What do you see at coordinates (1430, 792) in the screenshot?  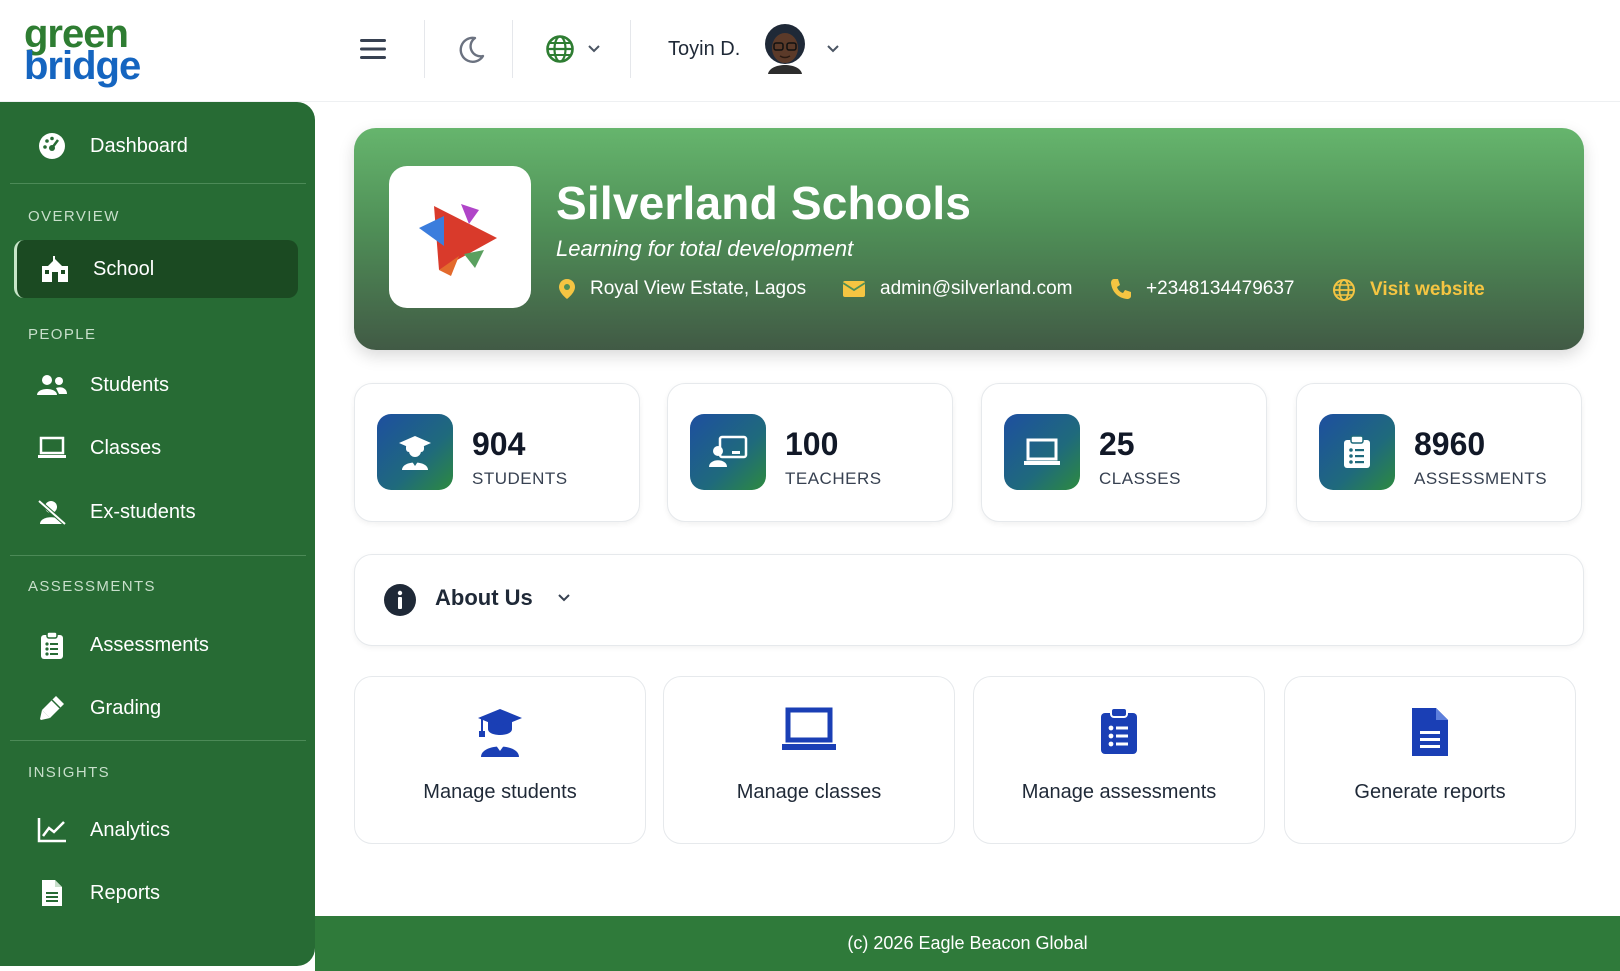 I see `action-label: Generate reports` at bounding box center [1430, 792].